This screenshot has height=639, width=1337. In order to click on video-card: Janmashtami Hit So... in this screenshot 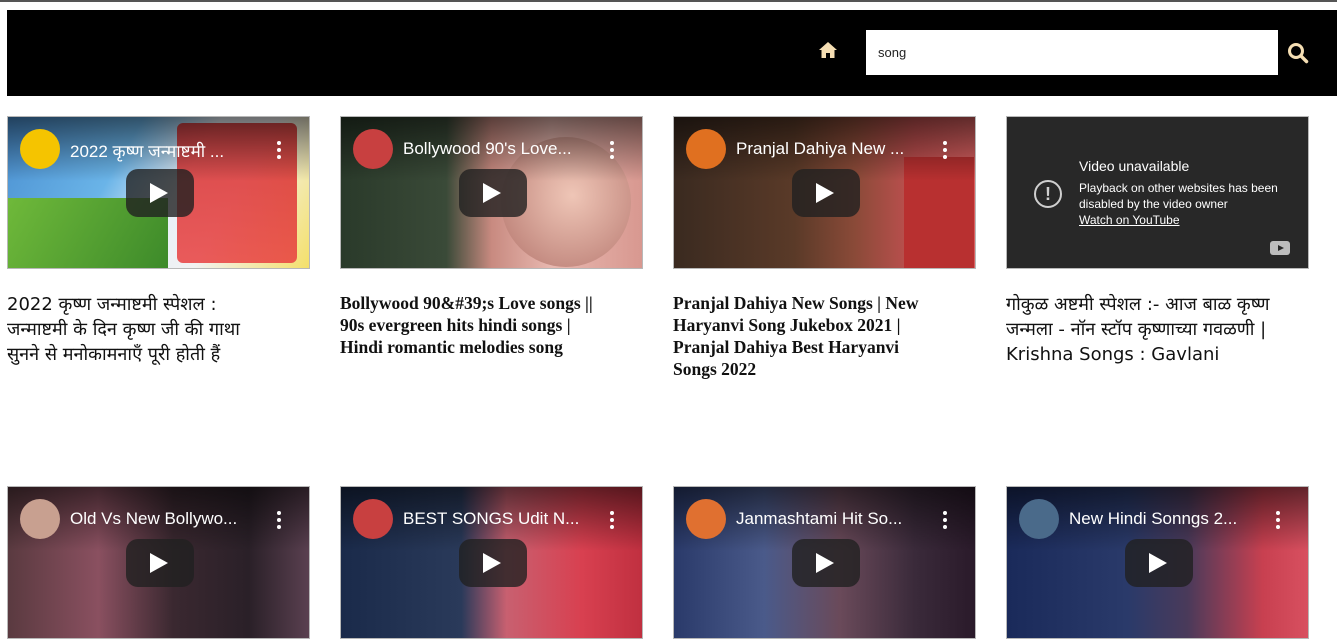, I will do `click(824, 562)`.